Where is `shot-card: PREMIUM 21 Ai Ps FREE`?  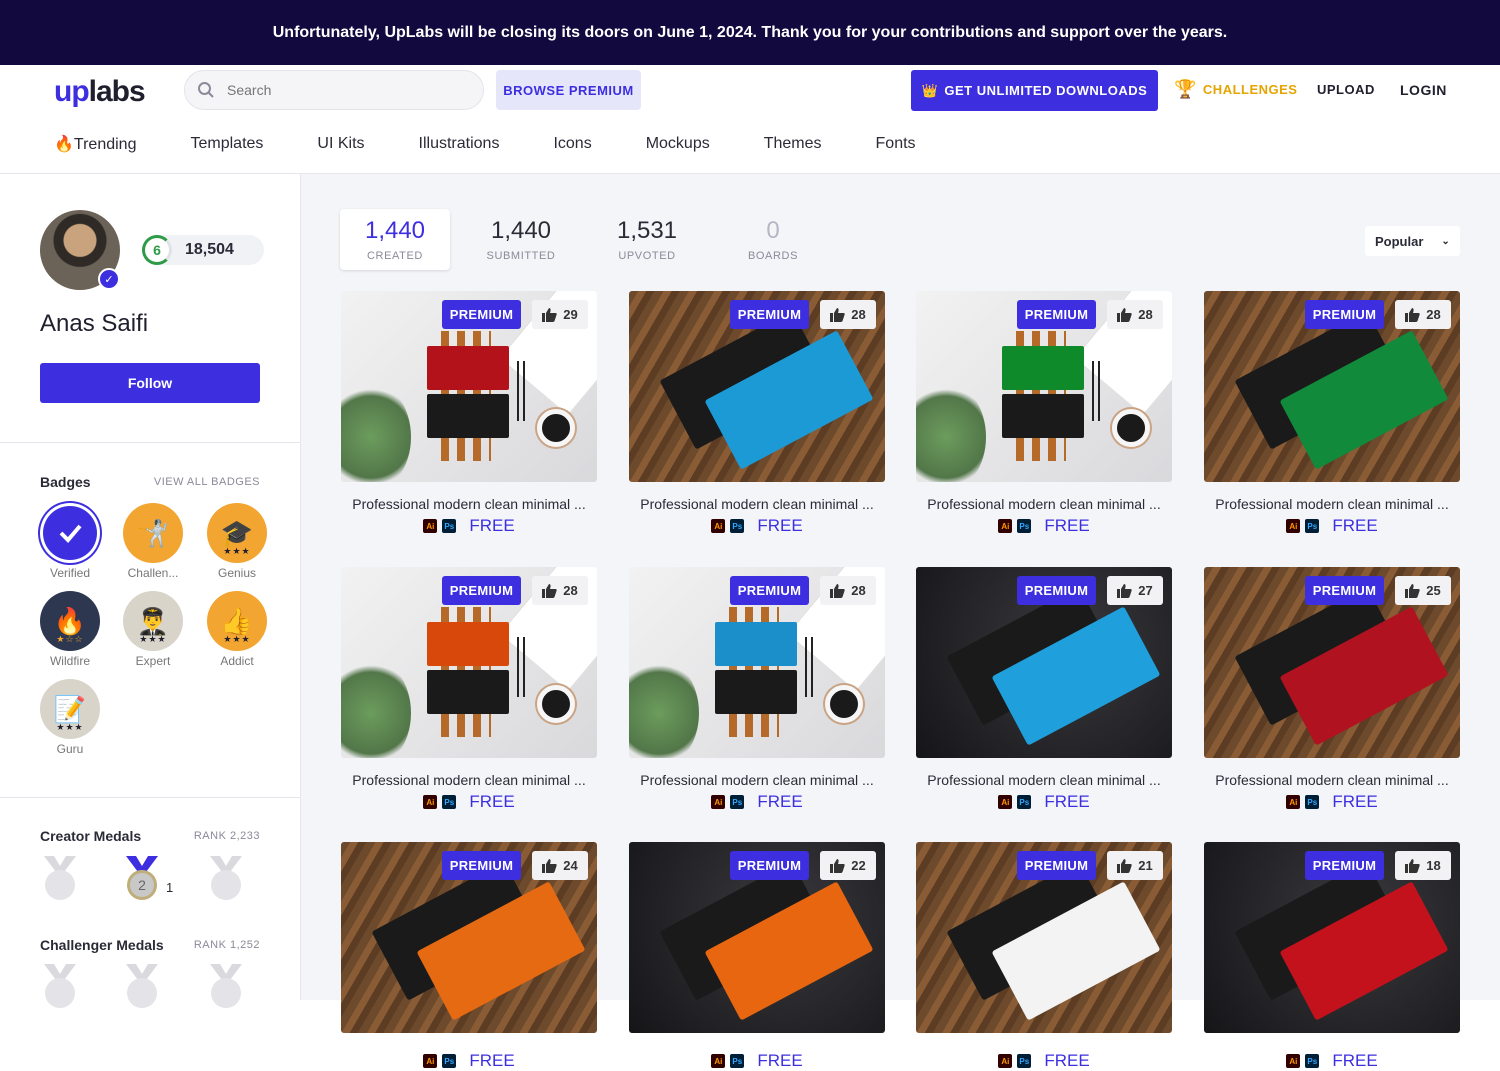 shot-card: PREMIUM 21 Ai Ps FREE is located at coordinates (1044, 956).